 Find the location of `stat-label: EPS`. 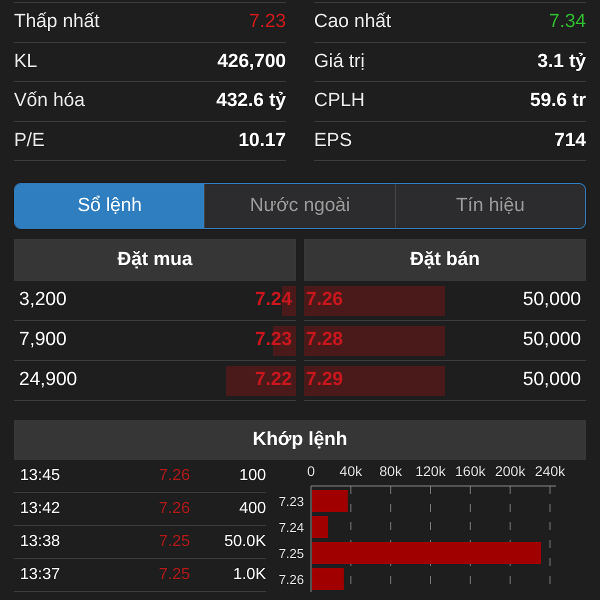

stat-label: EPS is located at coordinates (333, 140).